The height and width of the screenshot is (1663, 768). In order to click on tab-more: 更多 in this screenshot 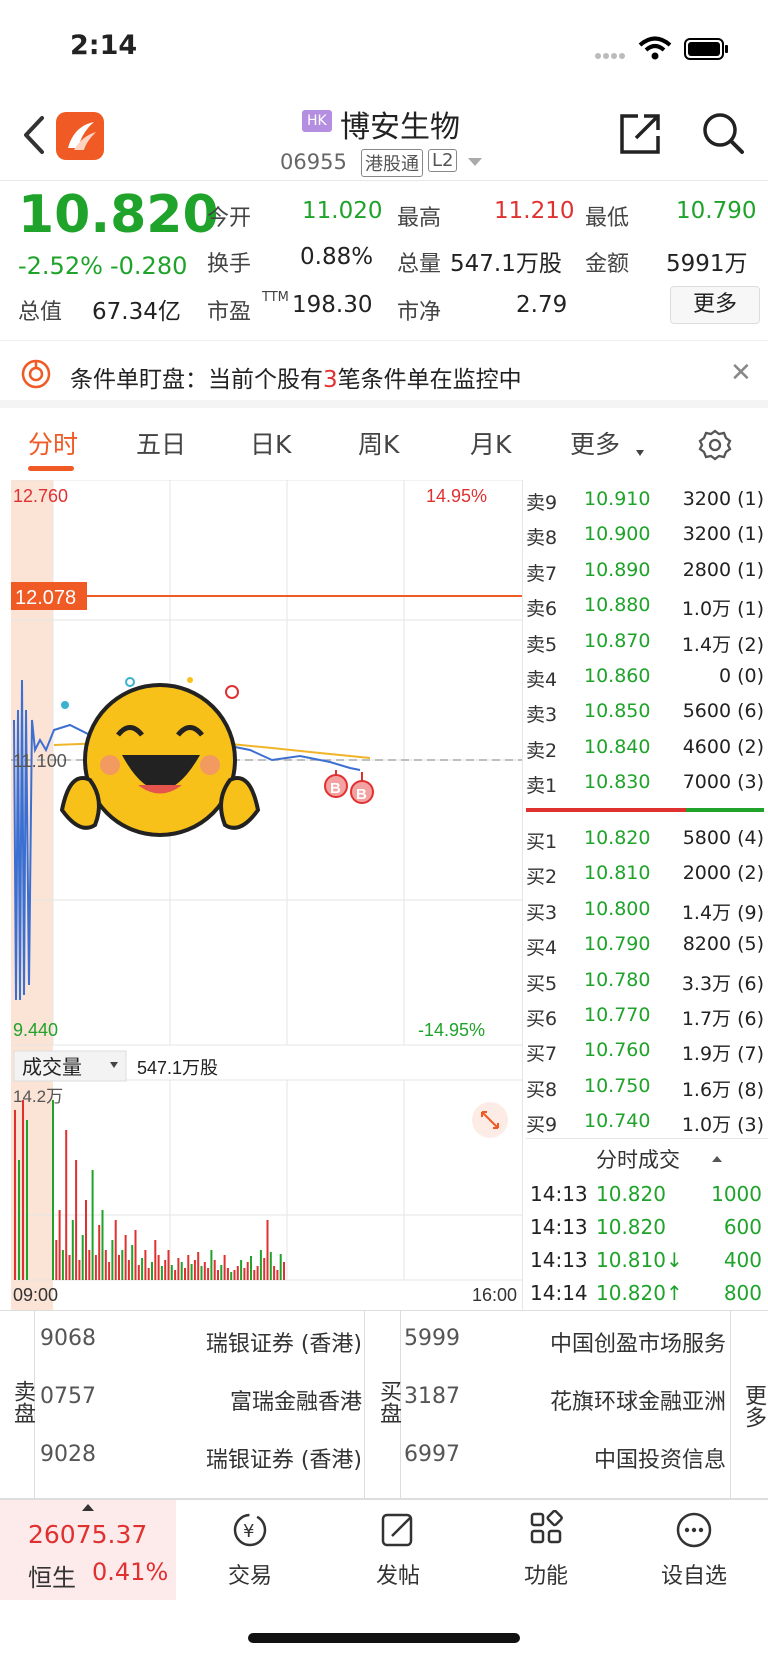, I will do `click(595, 443)`.